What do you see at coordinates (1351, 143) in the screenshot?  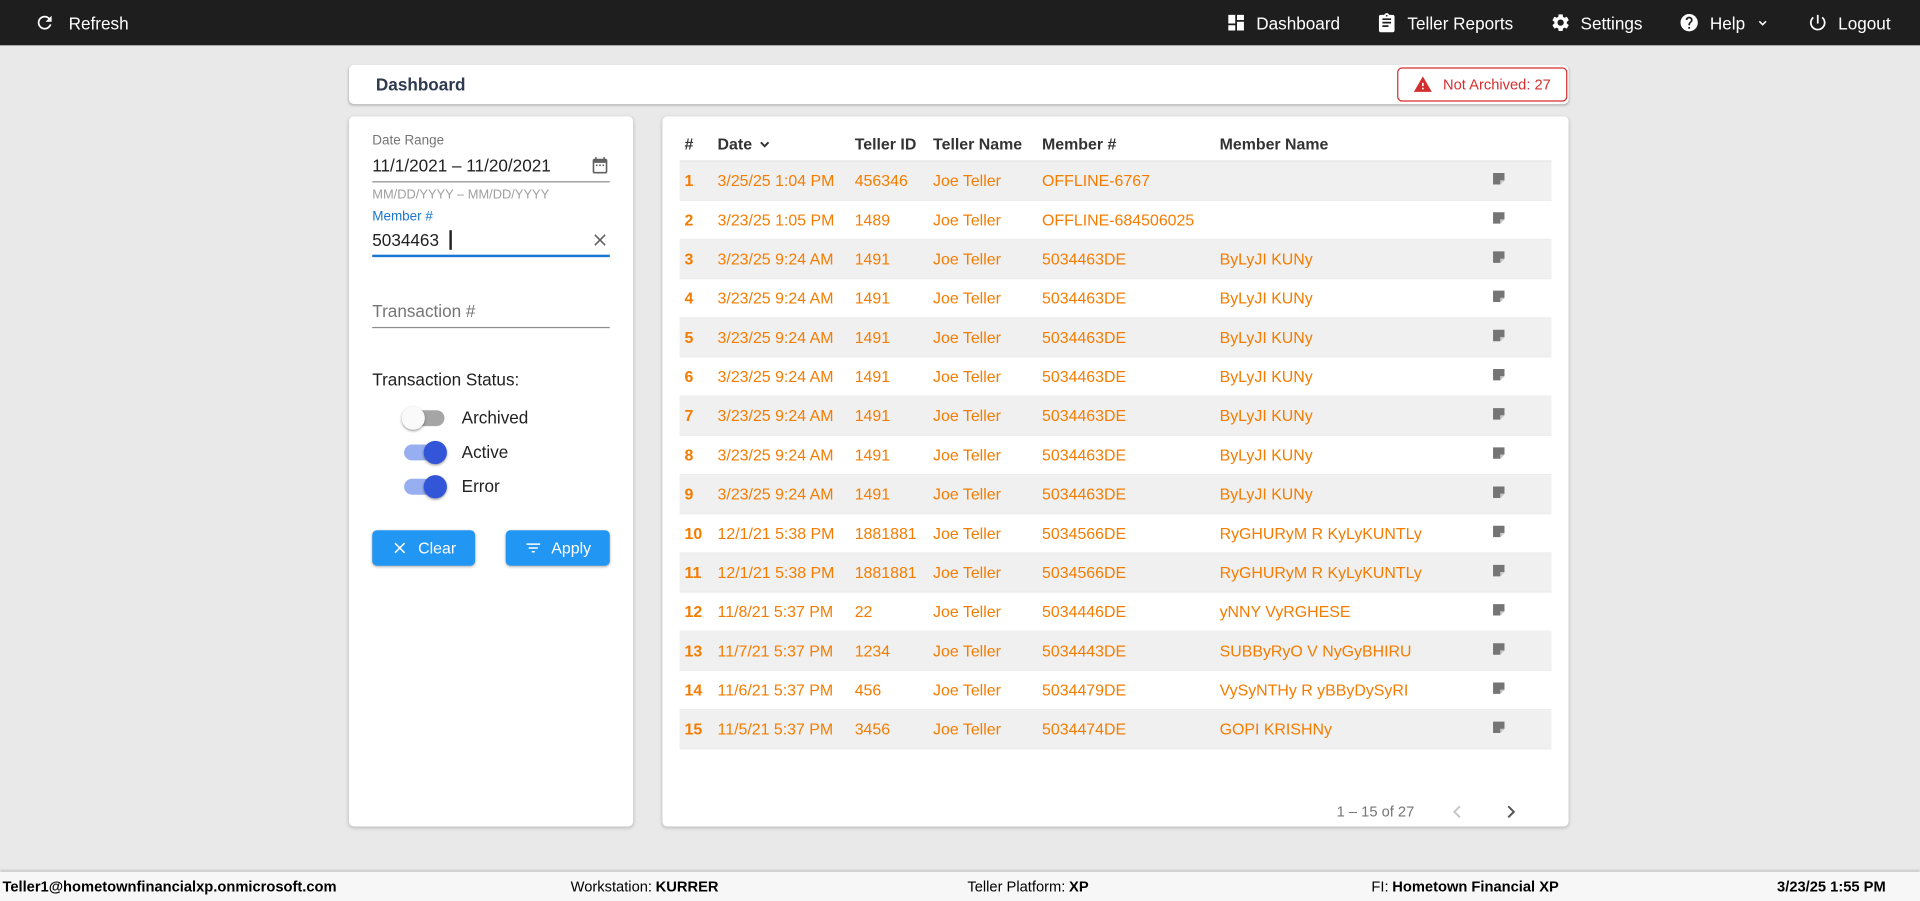 I see `column-header-member-name: Member Name` at bounding box center [1351, 143].